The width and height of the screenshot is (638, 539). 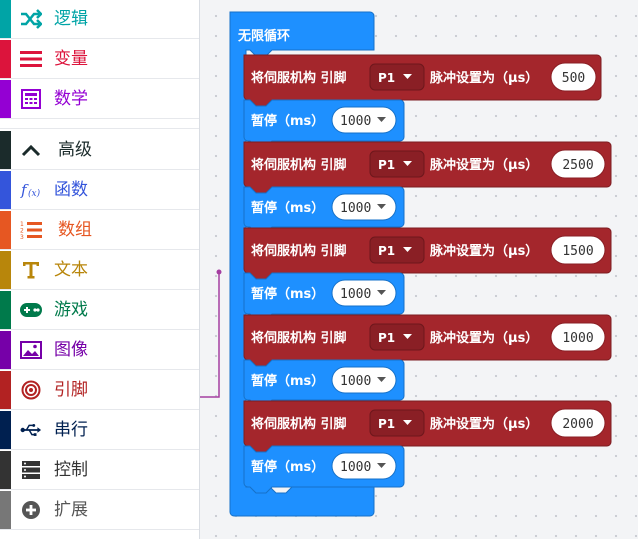 I want to click on category-text: 文本, so click(x=99, y=270).